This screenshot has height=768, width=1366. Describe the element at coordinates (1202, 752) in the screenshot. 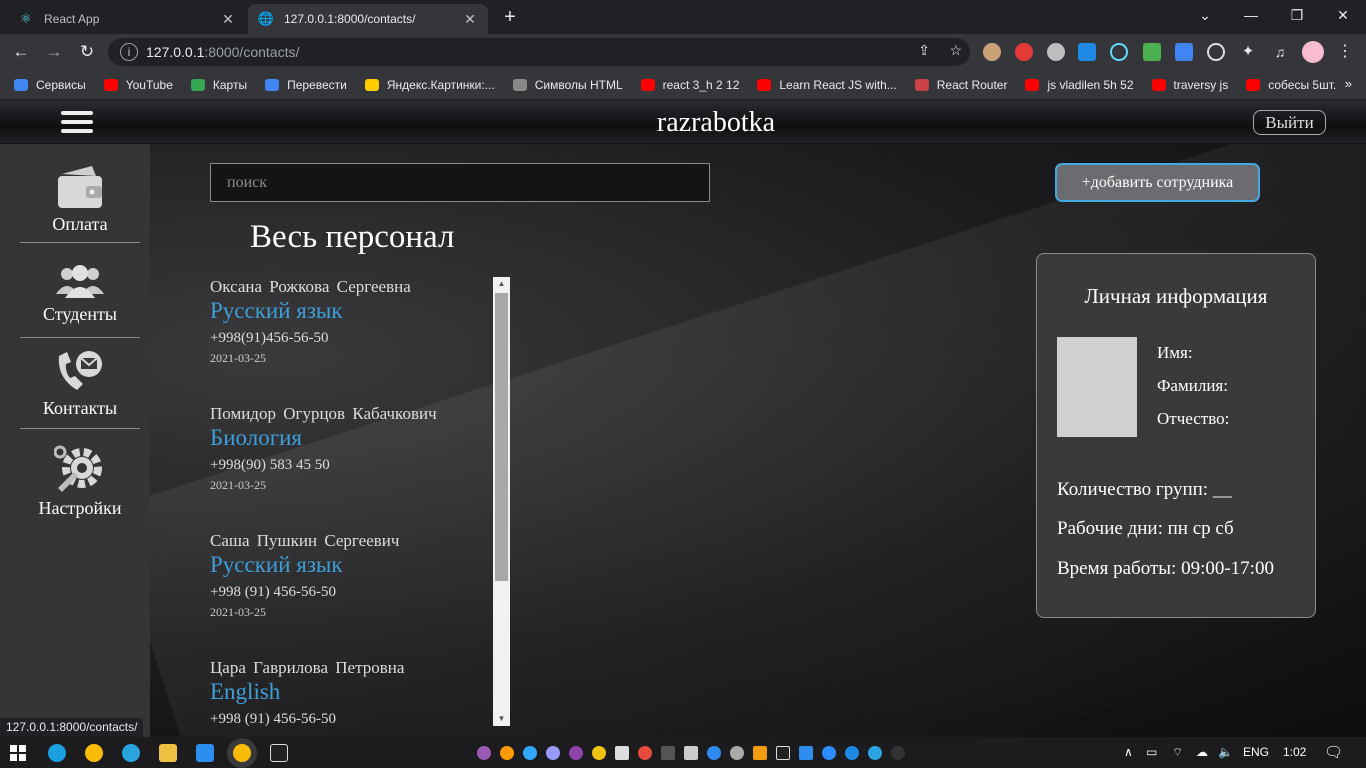

I see `weather-icon: ☁` at that location.